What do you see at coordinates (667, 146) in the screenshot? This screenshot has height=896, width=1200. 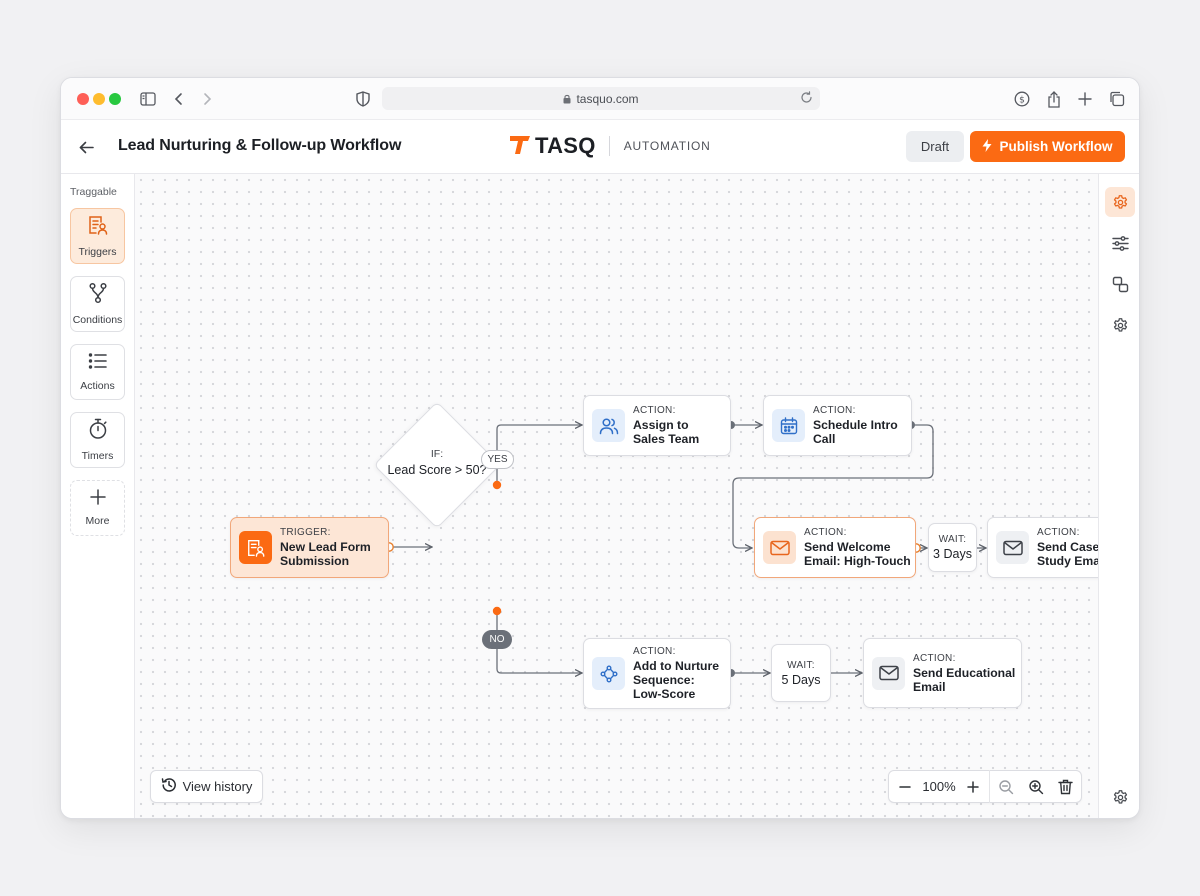 I see `brand-tagline: AUTOMATION` at bounding box center [667, 146].